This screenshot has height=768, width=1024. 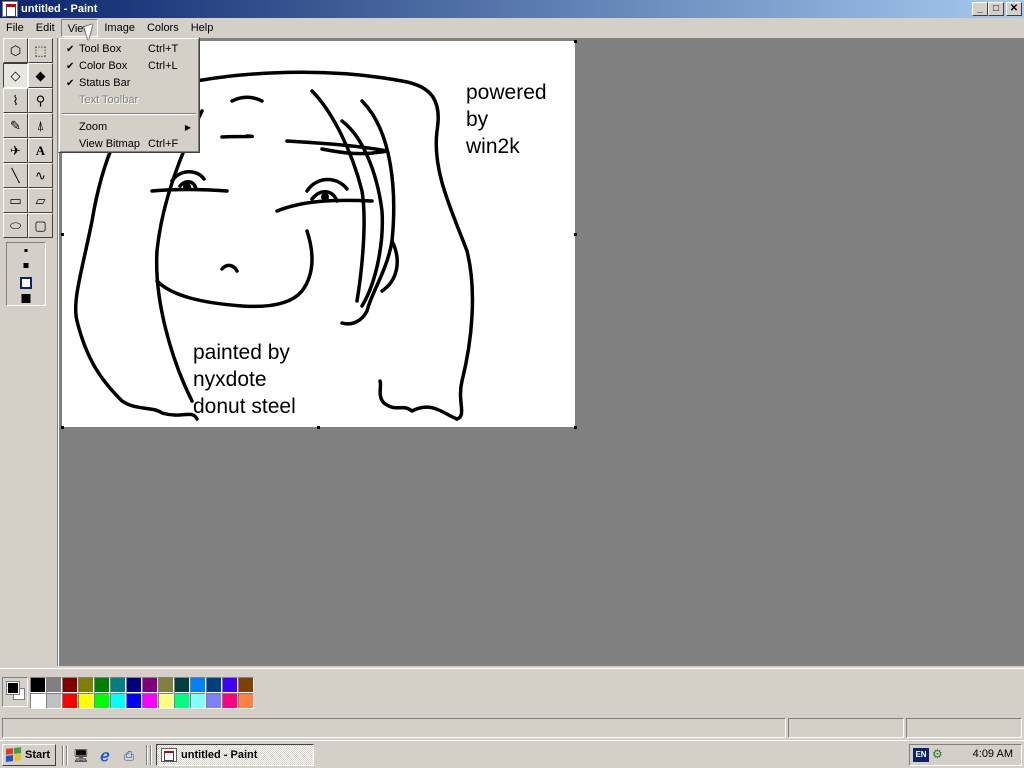 I want to click on fill-tool-icon: ◆, so click(x=40, y=75).